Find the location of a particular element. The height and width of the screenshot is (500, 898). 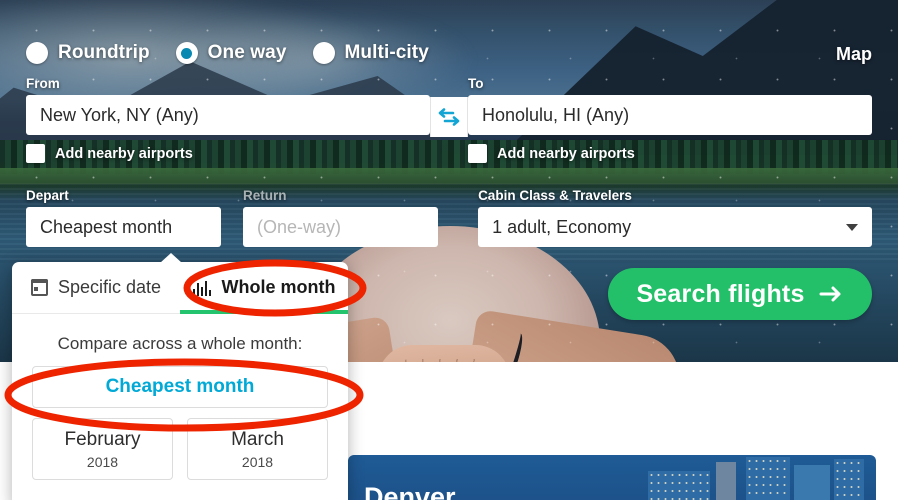

to-nearby-airports-label: Add nearby airports is located at coordinates (566, 153).